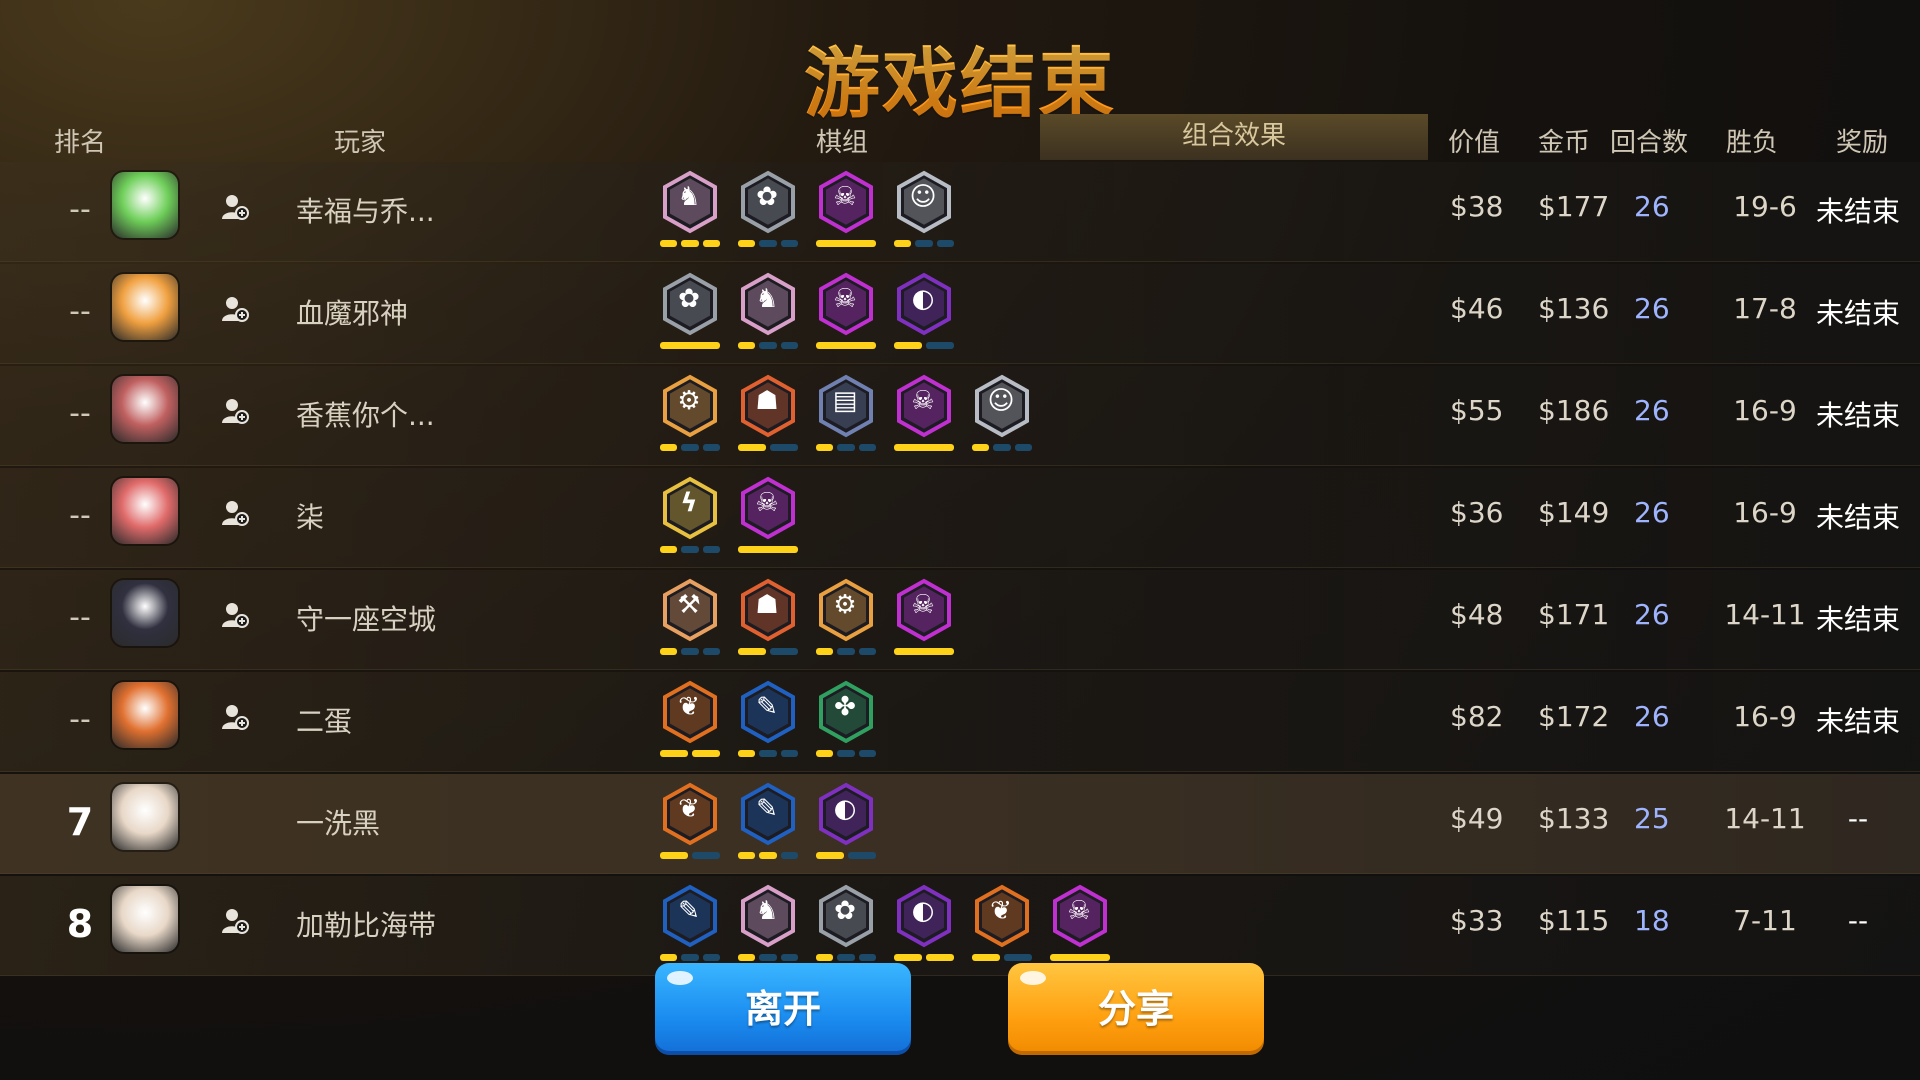  Describe the element at coordinates (1477, 206) in the screenshot. I see `price-value: $38` at that location.